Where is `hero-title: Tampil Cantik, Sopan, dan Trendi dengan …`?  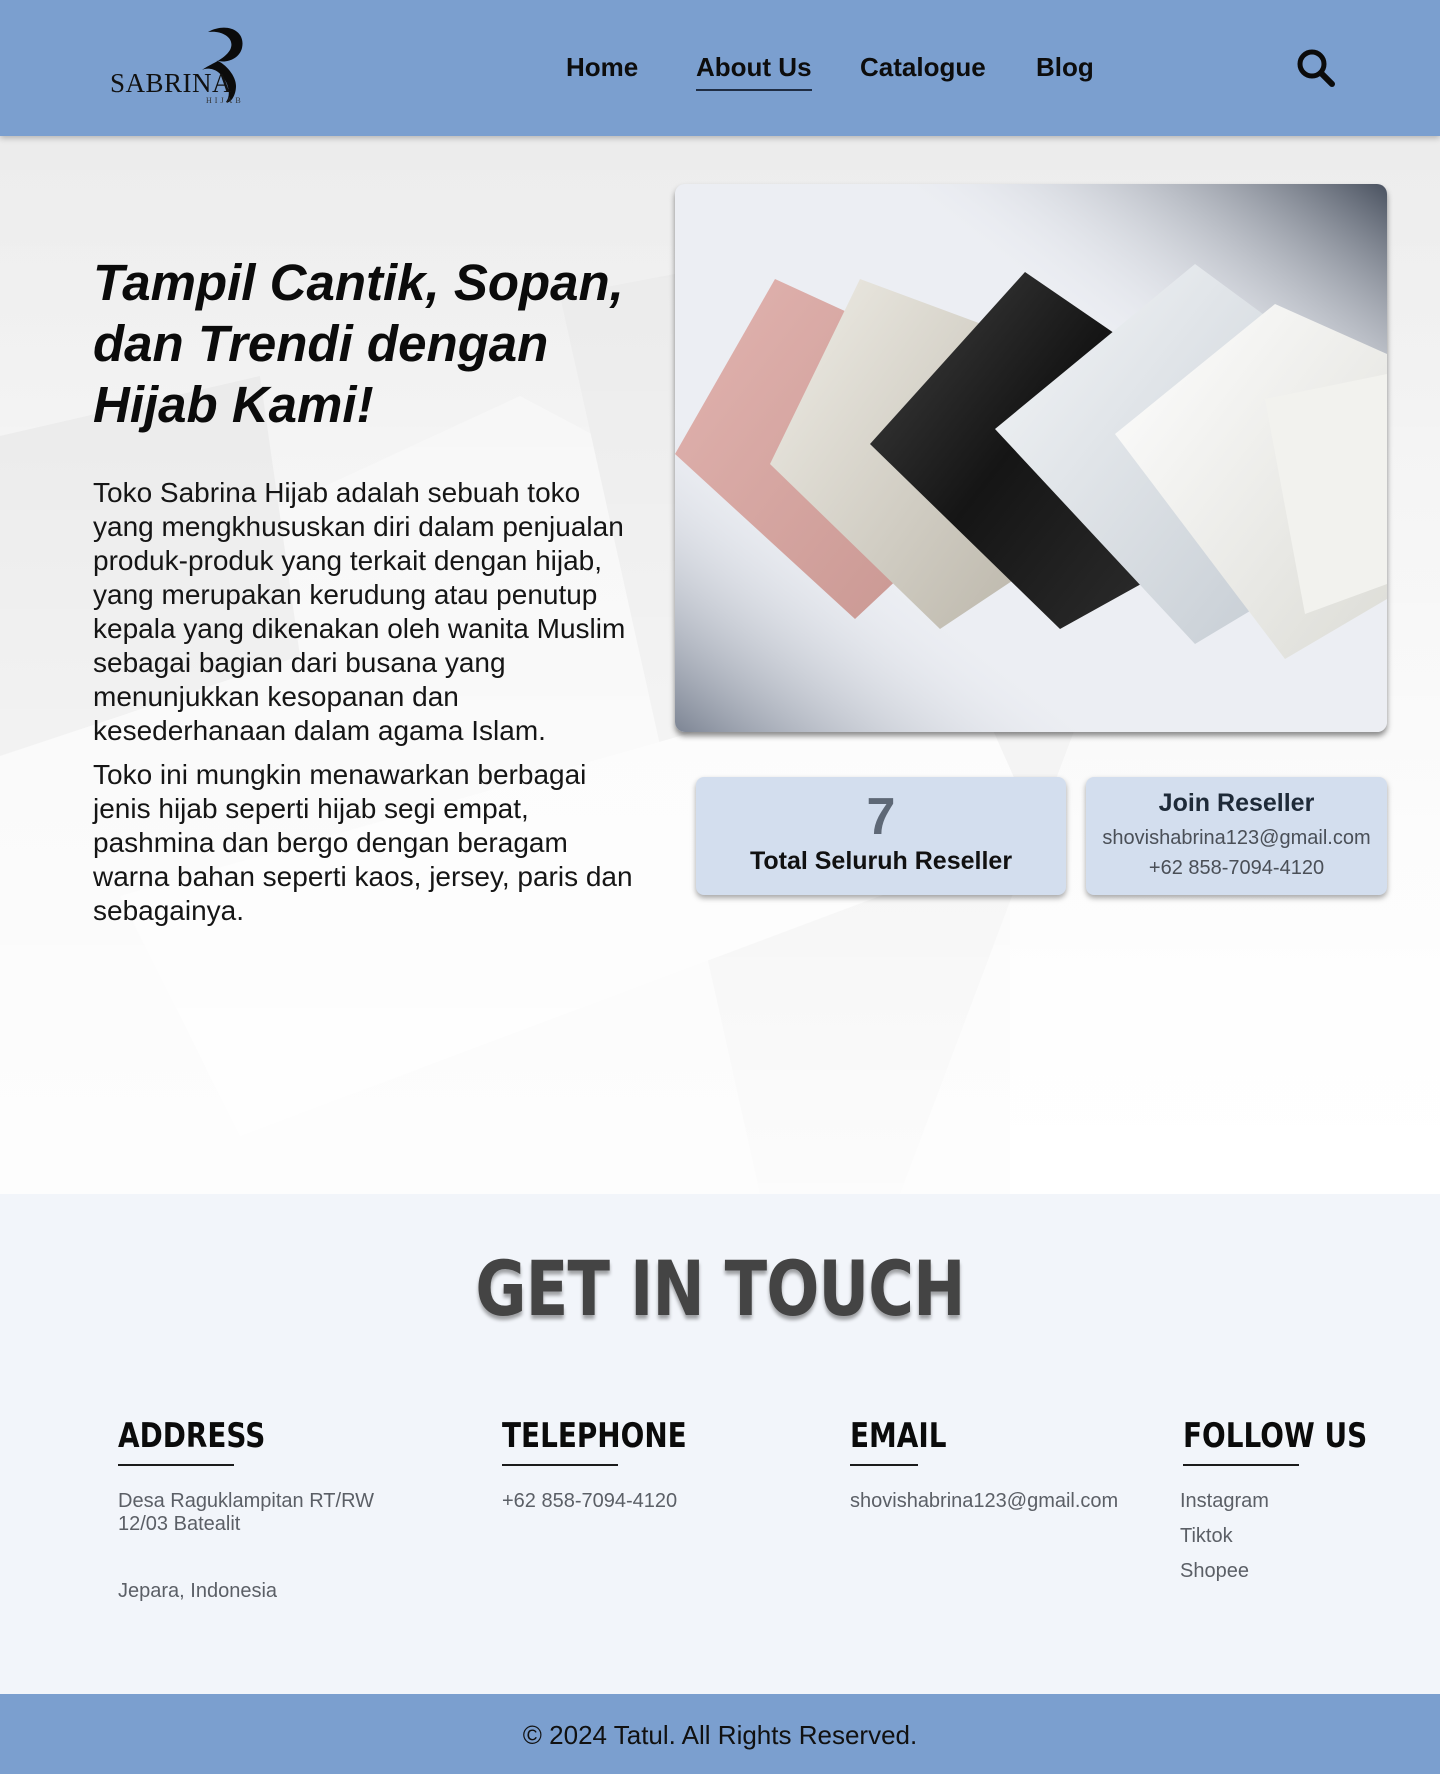
hero-title: Tampil Cantik, Sopan, dan Trendi dengan … is located at coordinates (358, 343).